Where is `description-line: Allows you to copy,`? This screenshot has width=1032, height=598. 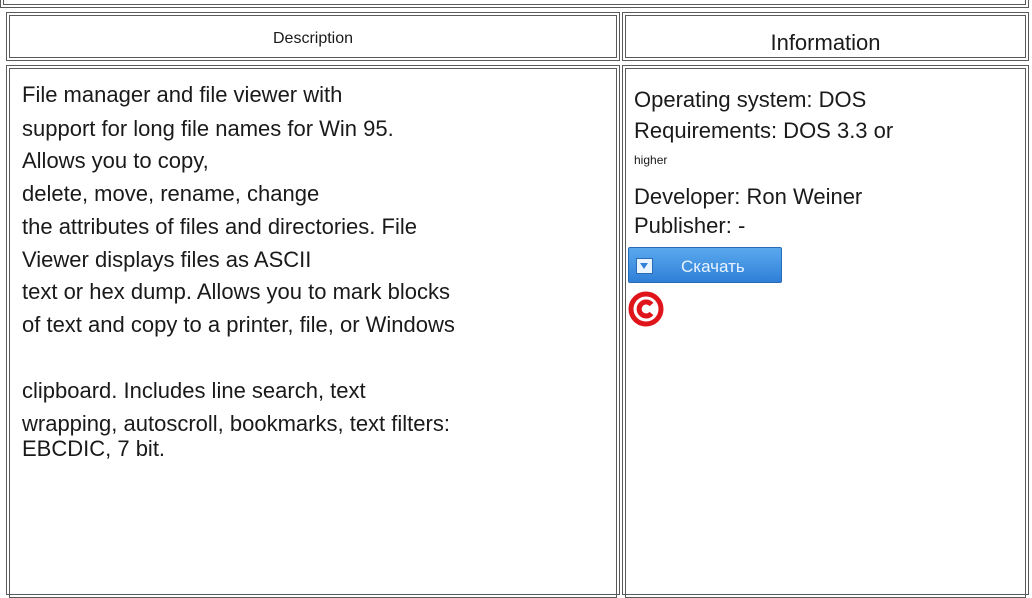
description-line: Allows you to copy, is located at coordinates (115, 160).